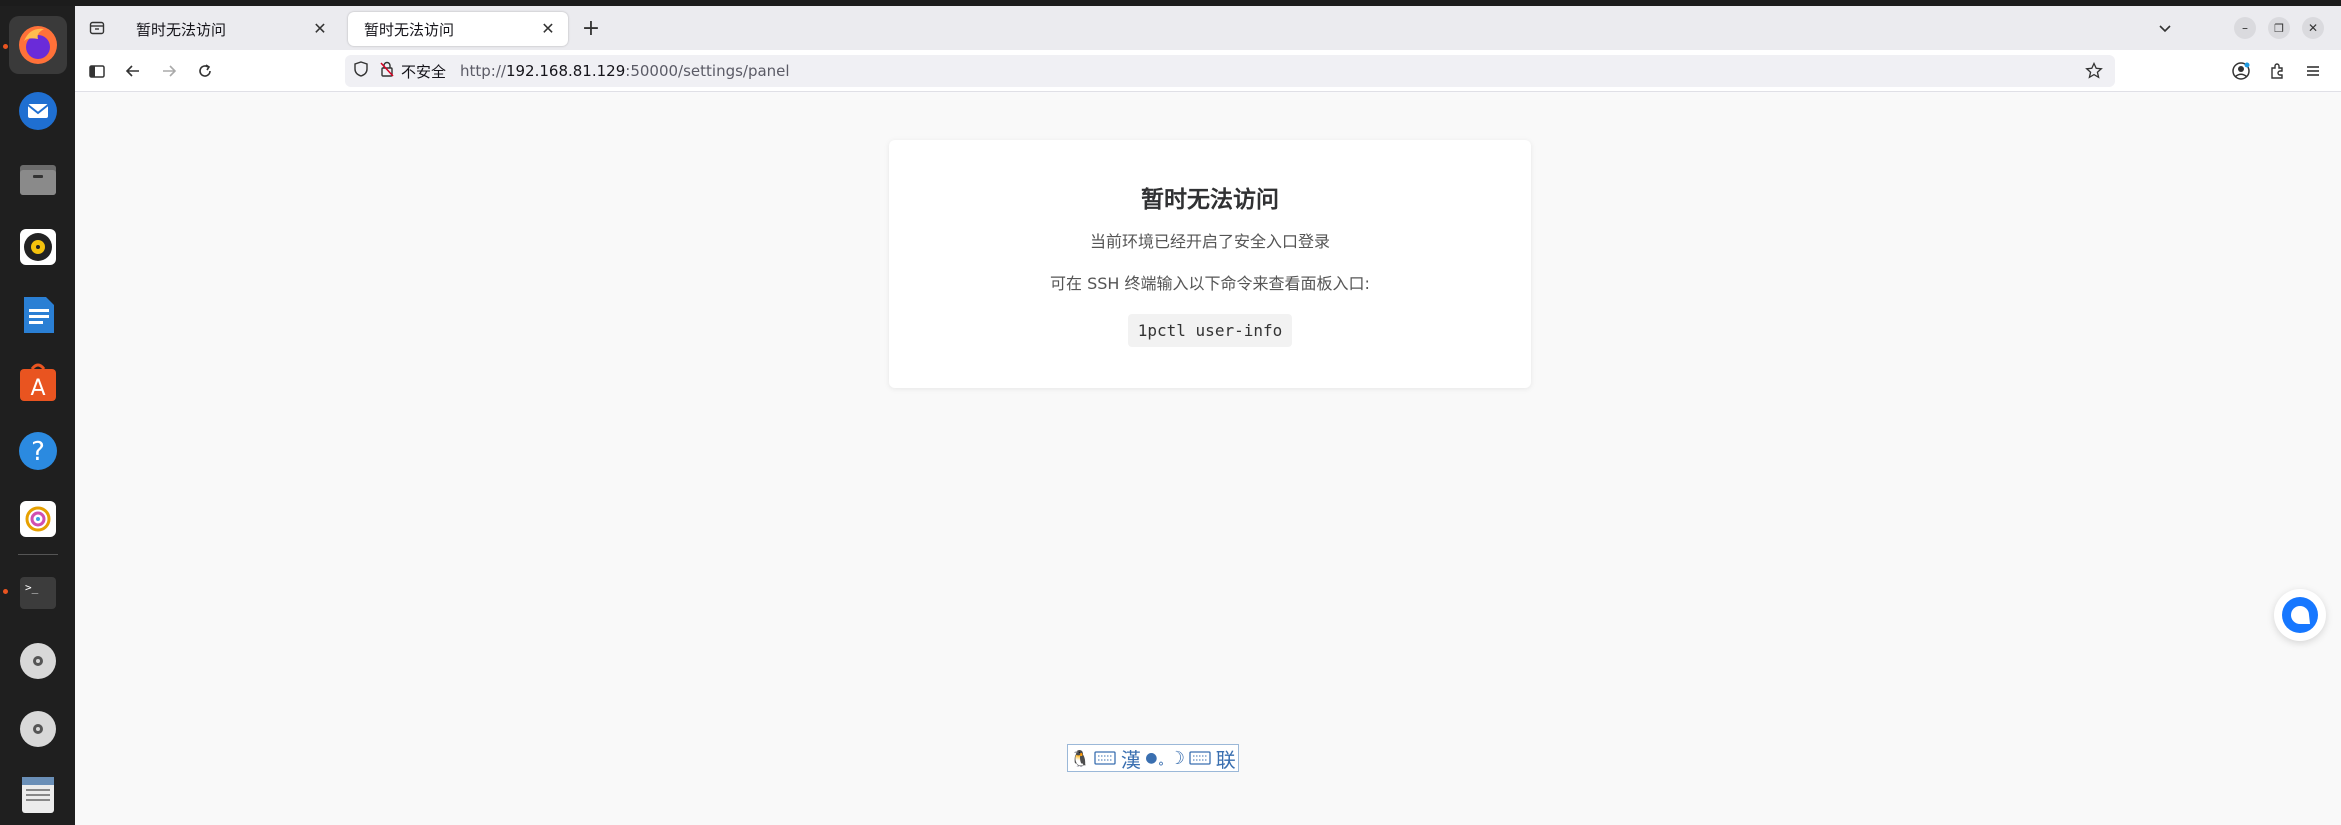 This screenshot has height=825, width=2341. Describe the element at coordinates (2313, 28) in the screenshot. I see `close-window-icon: ✕` at that location.